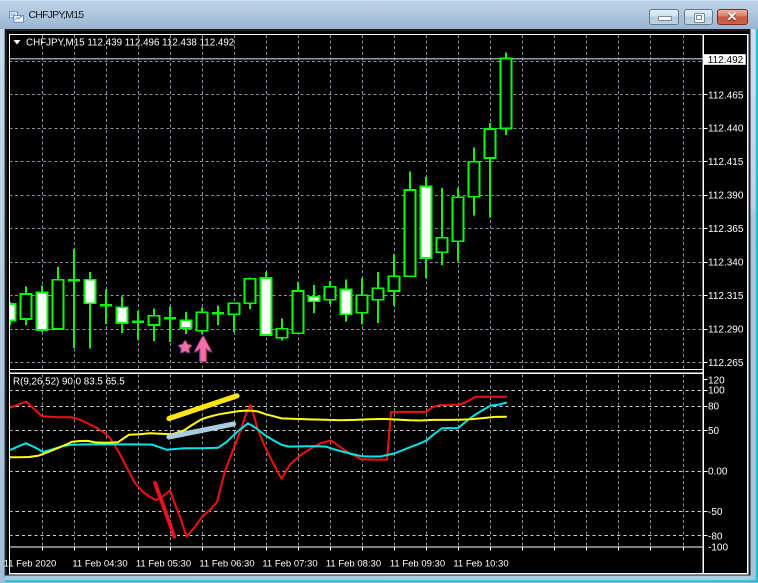 Image resolution: width=758 pixels, height=583 pixels. What do you see at coordinates (226, 563) in the screenshot?
I see `svg-text: 11 Feb 06:30` at bounding box center [226, 563].